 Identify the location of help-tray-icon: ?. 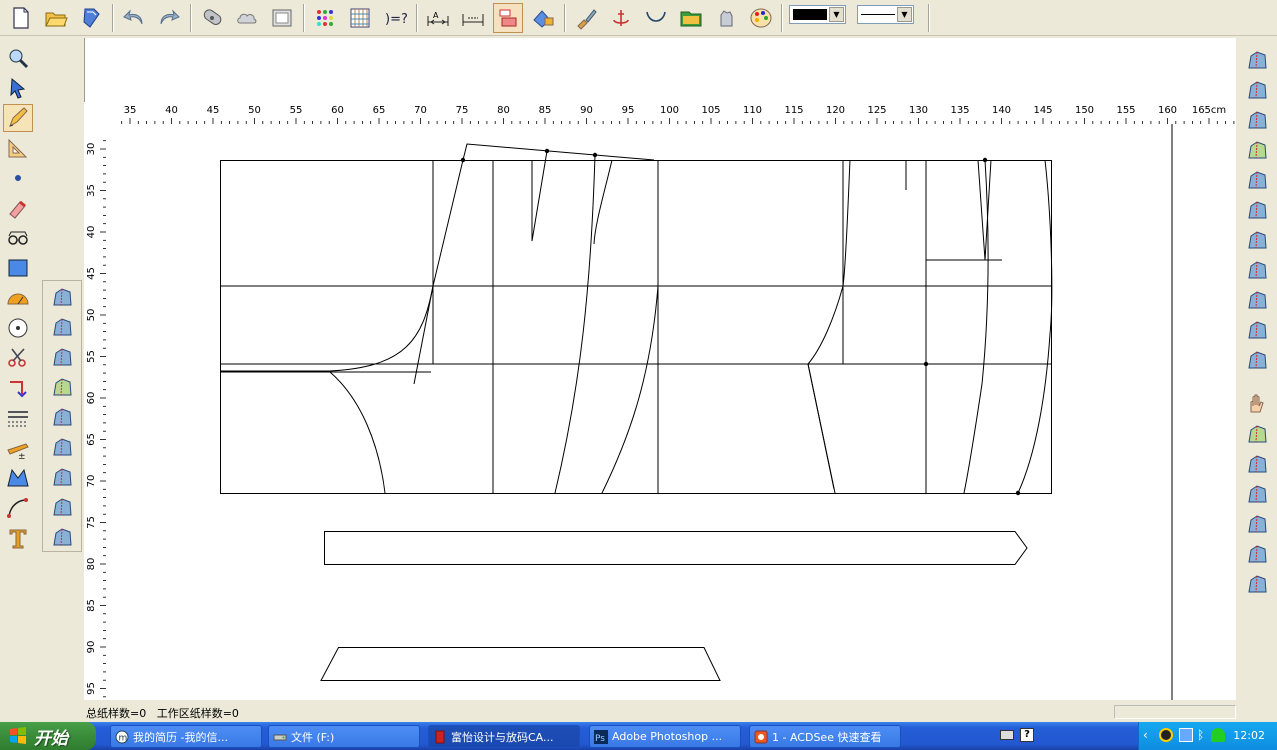
(1027, 735).